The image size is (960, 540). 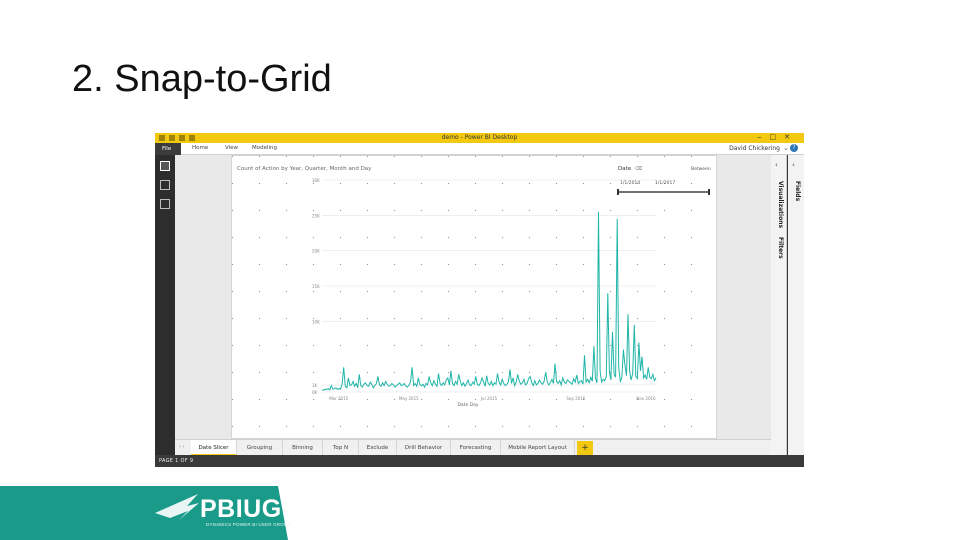 I want to click on tab-top-n: Top N, so click(x=341, y=448).